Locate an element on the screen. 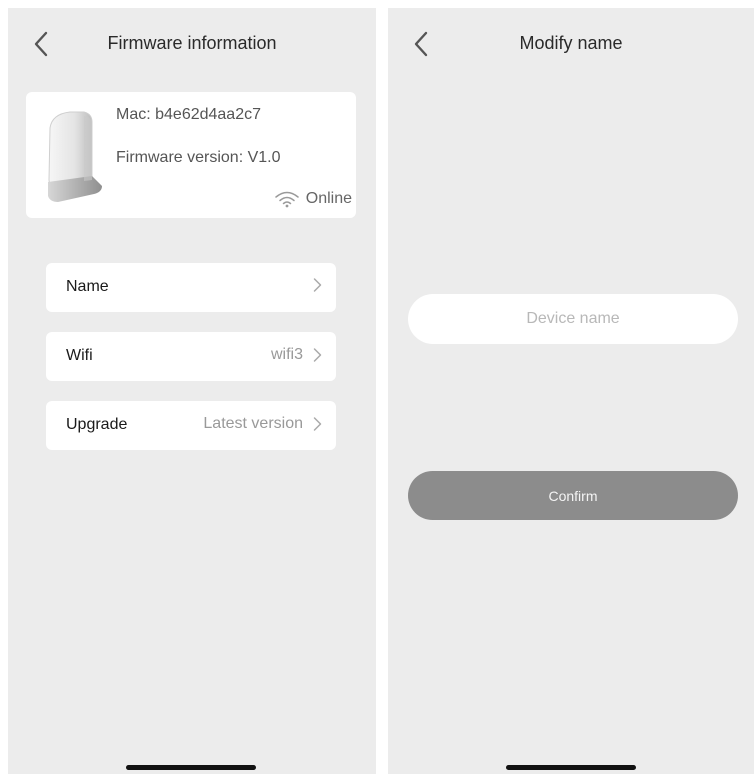  name-row: Name is located at coordinates (191, 287).